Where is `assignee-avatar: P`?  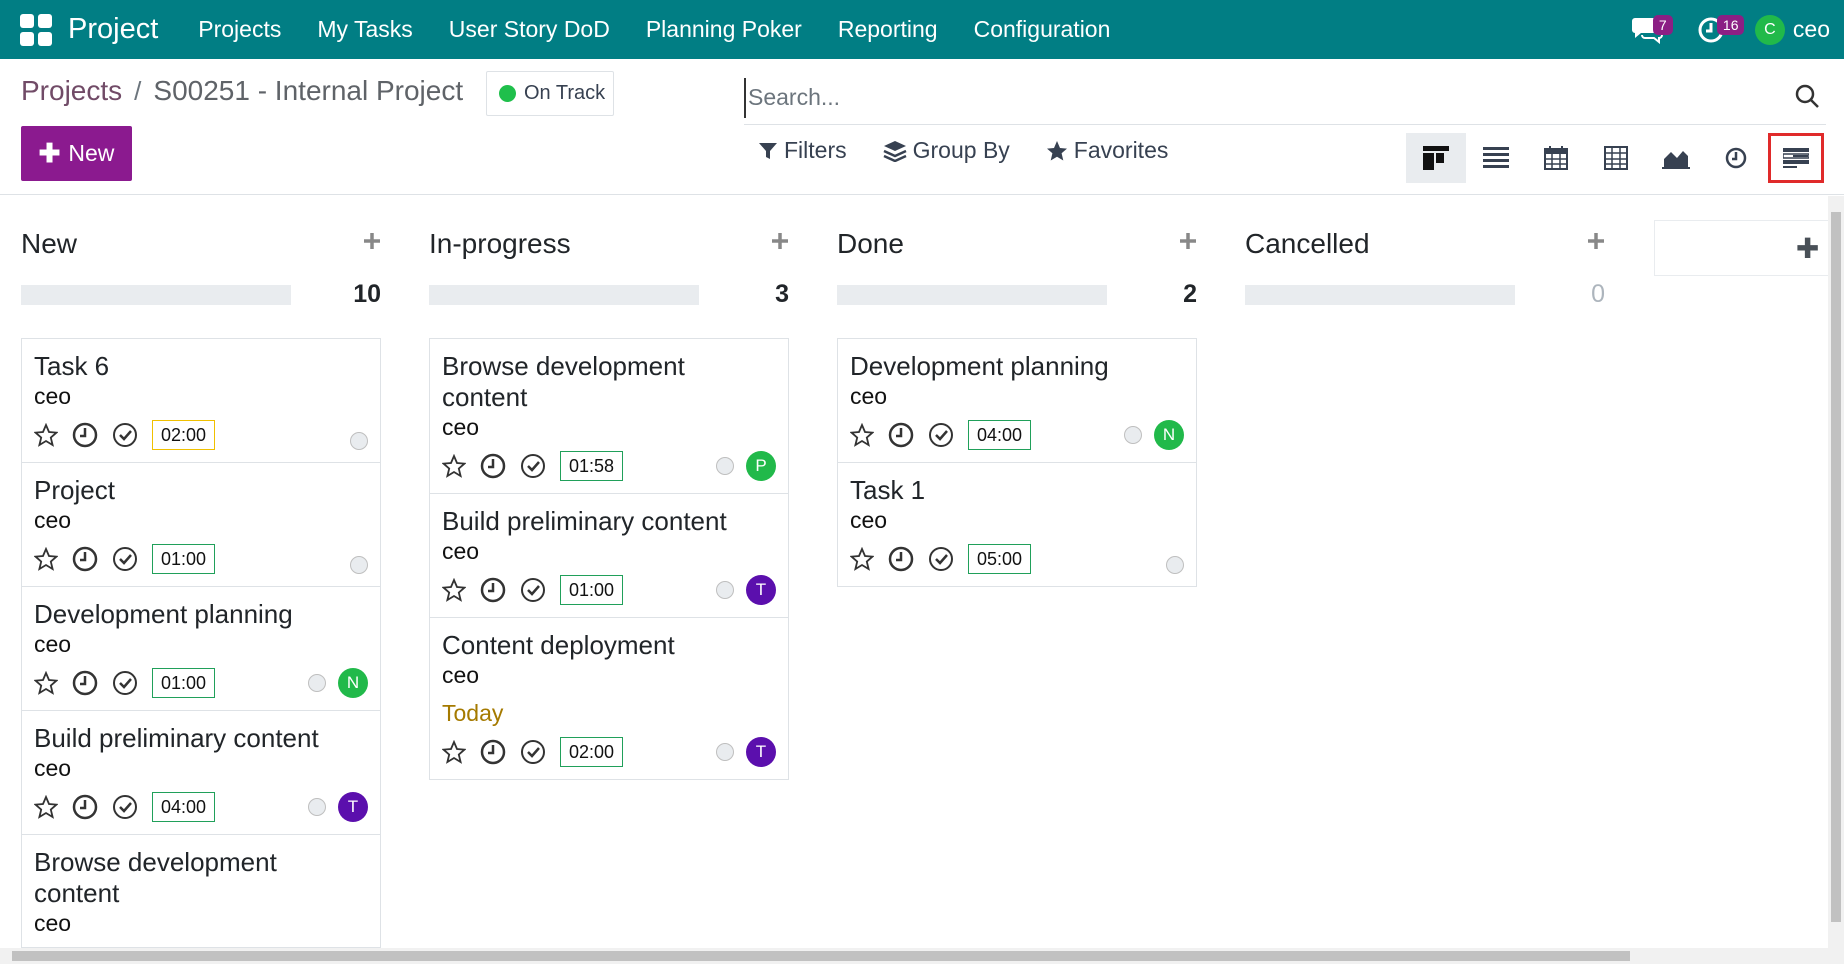
assignee-avatar: P is located at coordinates (761, 466).